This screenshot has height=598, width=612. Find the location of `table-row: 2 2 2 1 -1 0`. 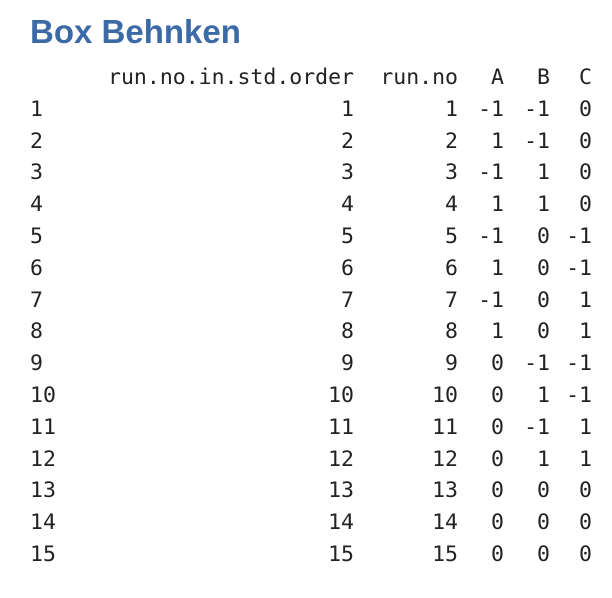

table-row: 2 2 2 1 -1 0 is located at coordinates (311, 142).